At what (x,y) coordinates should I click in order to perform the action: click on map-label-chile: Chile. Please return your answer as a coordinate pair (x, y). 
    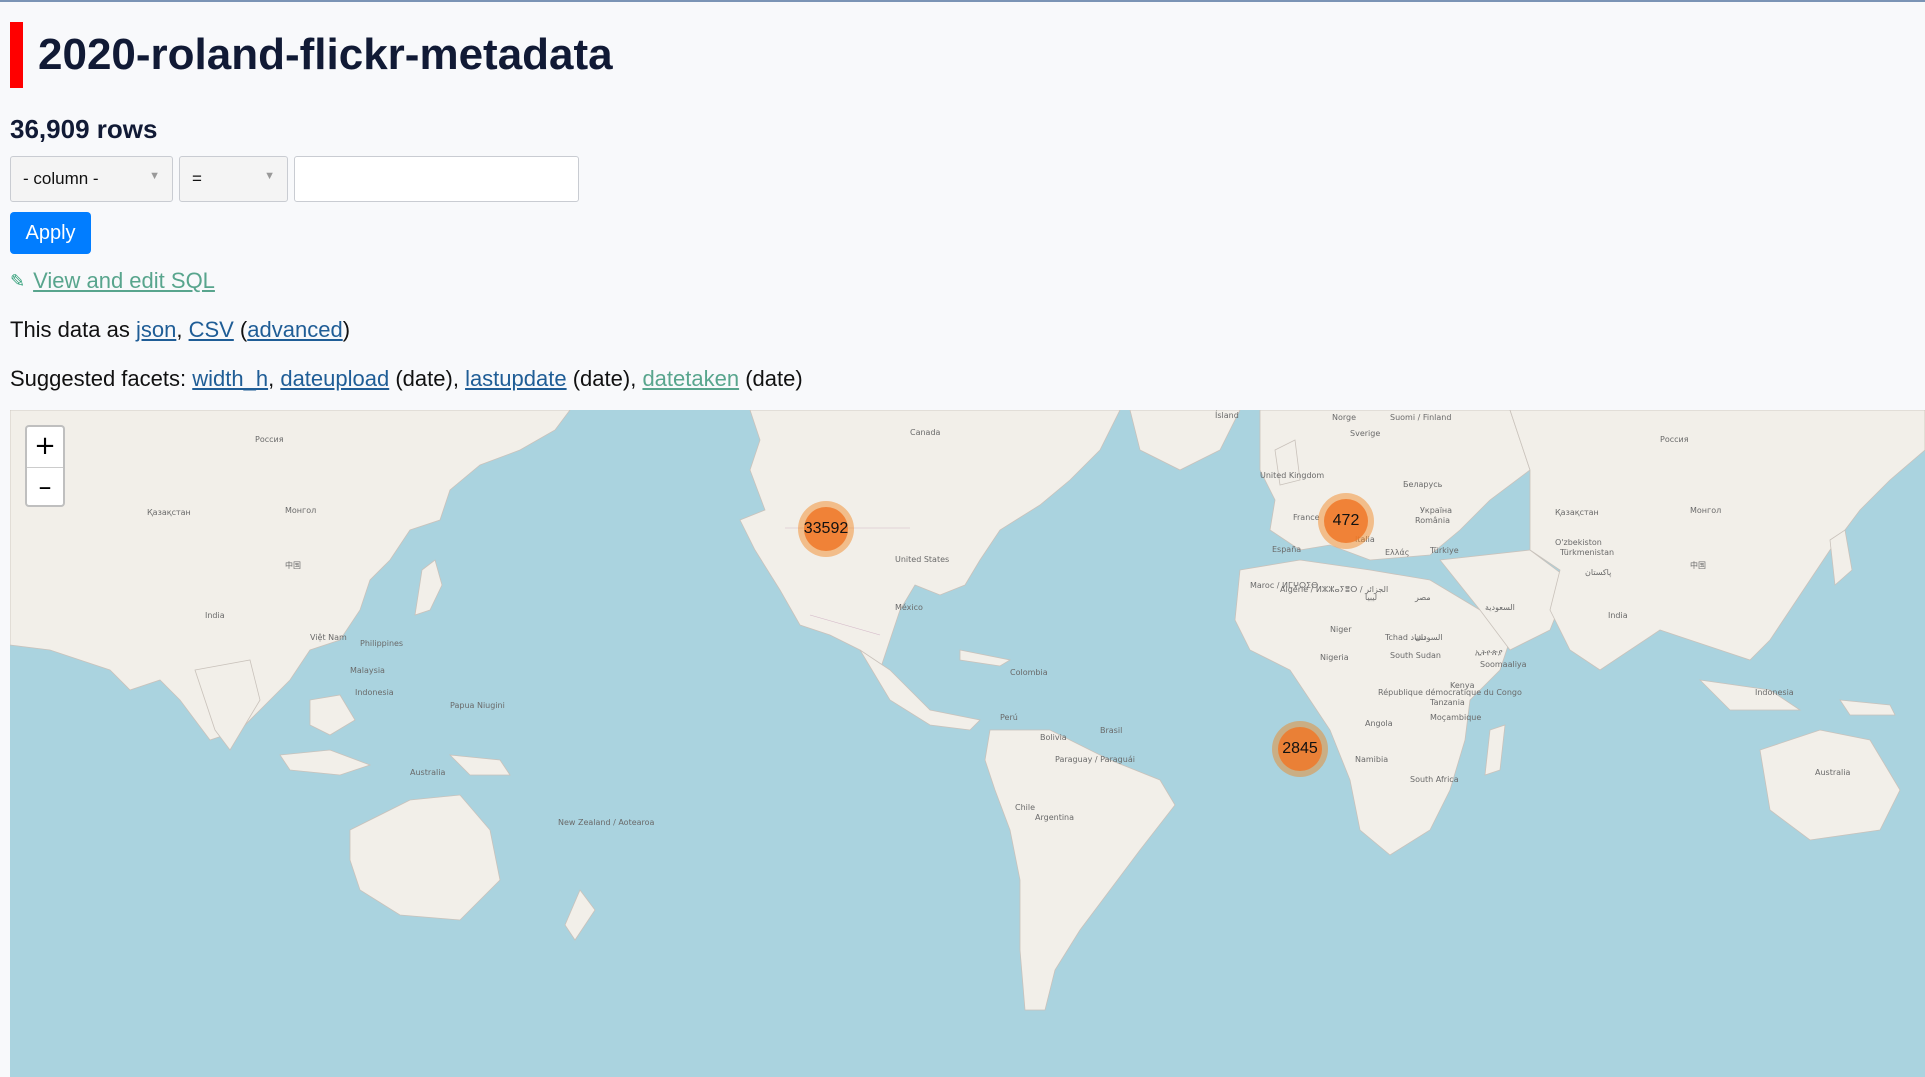
    Looking at the image, I should click on (1025, 807).